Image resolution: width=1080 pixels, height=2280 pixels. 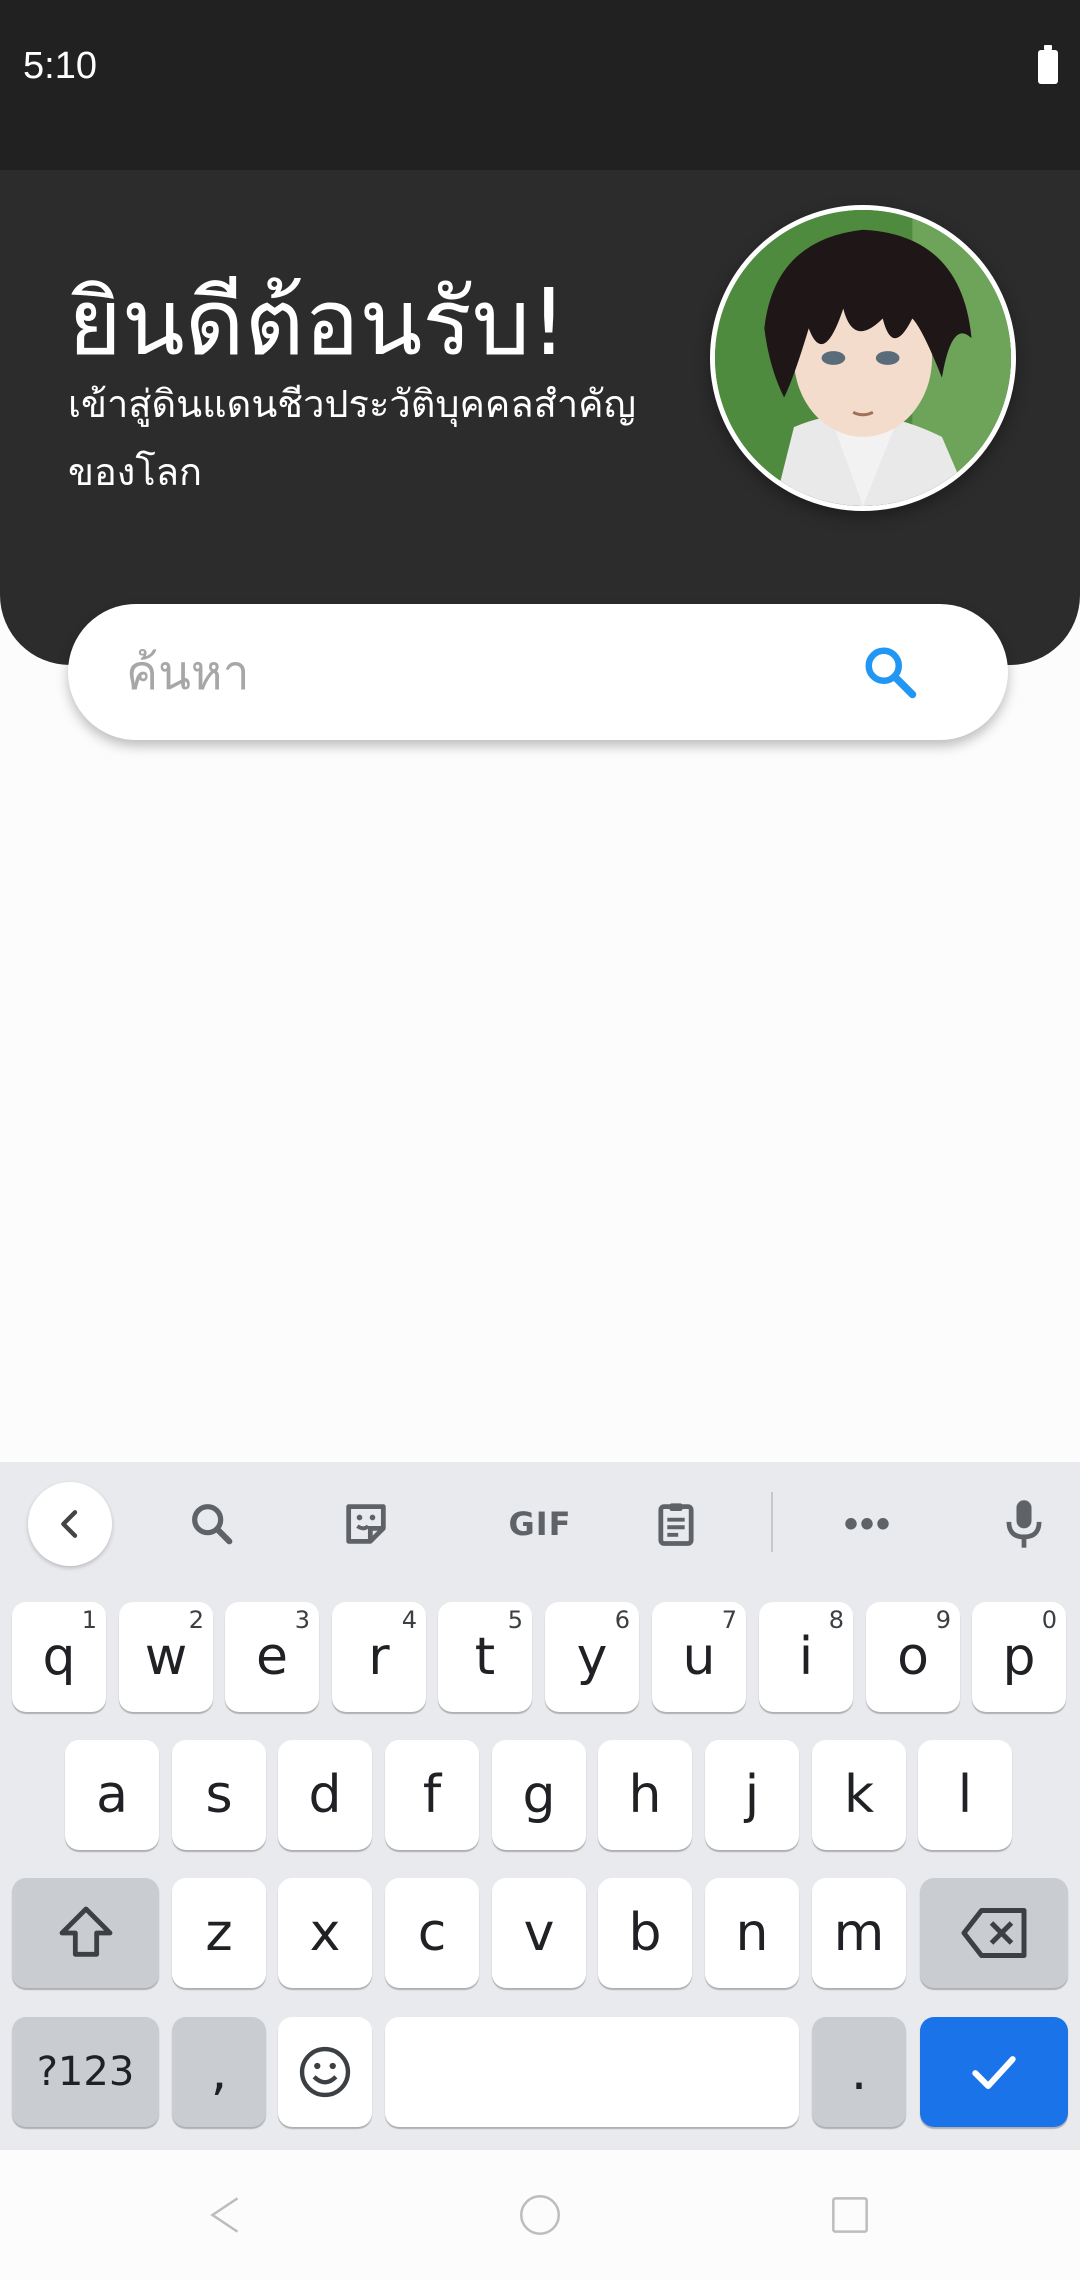 What do you see at coordinates (1048, 64) in the screenshot?
I see `battery-icon` at bounding box center [1048, 64].